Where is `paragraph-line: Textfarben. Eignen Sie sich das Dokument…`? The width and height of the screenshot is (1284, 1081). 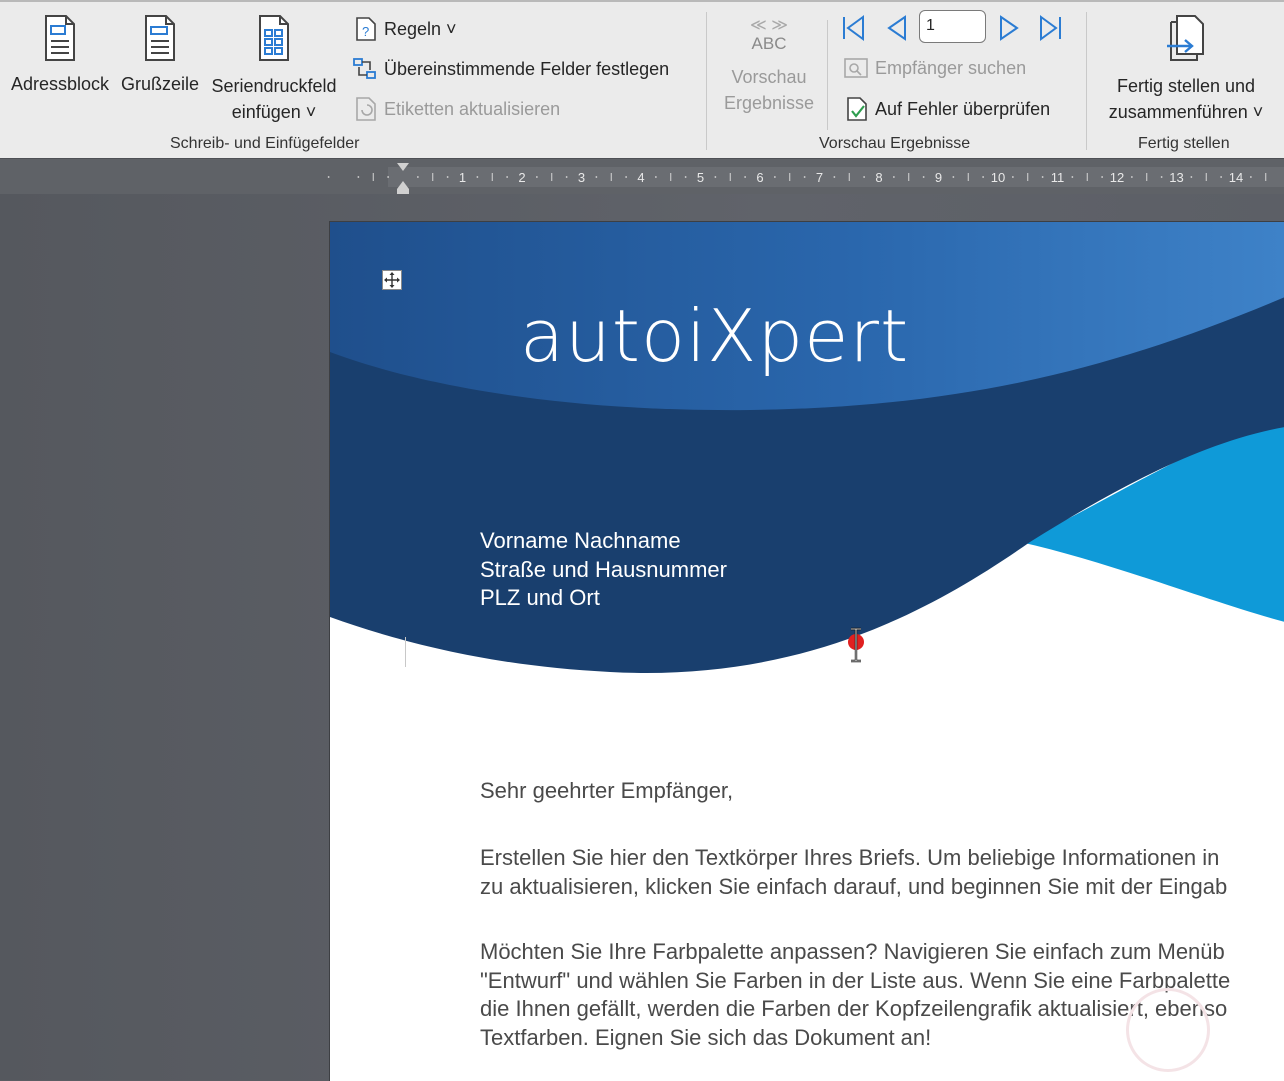 paragraph-line: Textfarben. Eignen Sie sich das Dokument… is located at coordinates (706, 1037).